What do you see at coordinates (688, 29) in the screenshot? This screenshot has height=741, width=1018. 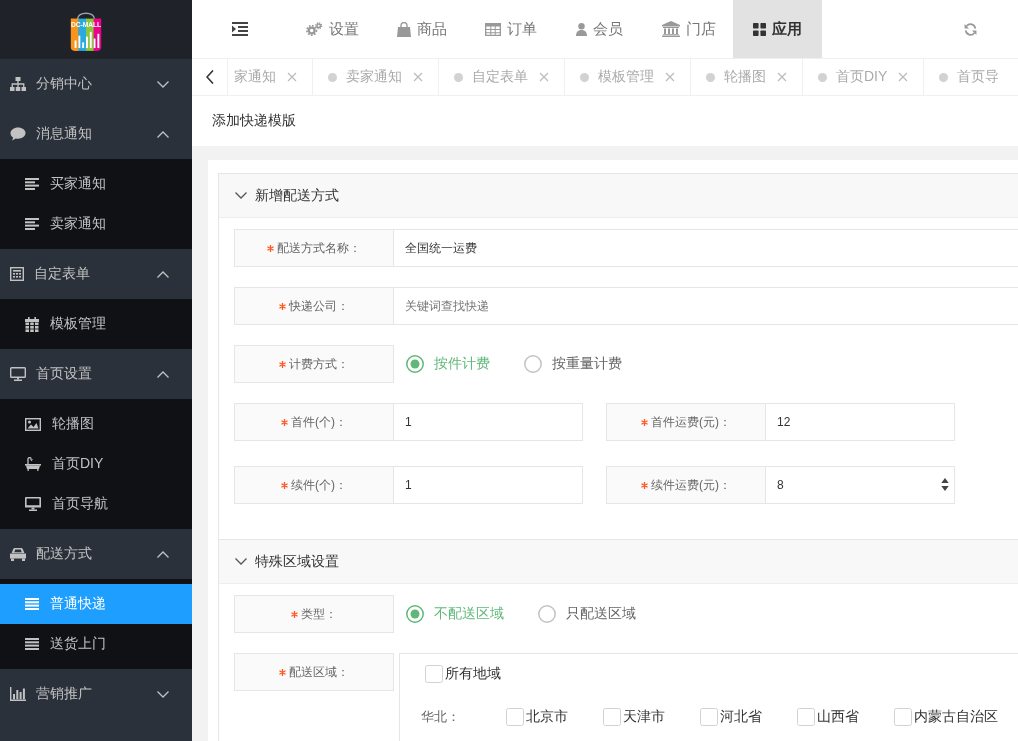 I see `nav-tab: 门店` at bounding box center [688, 29].